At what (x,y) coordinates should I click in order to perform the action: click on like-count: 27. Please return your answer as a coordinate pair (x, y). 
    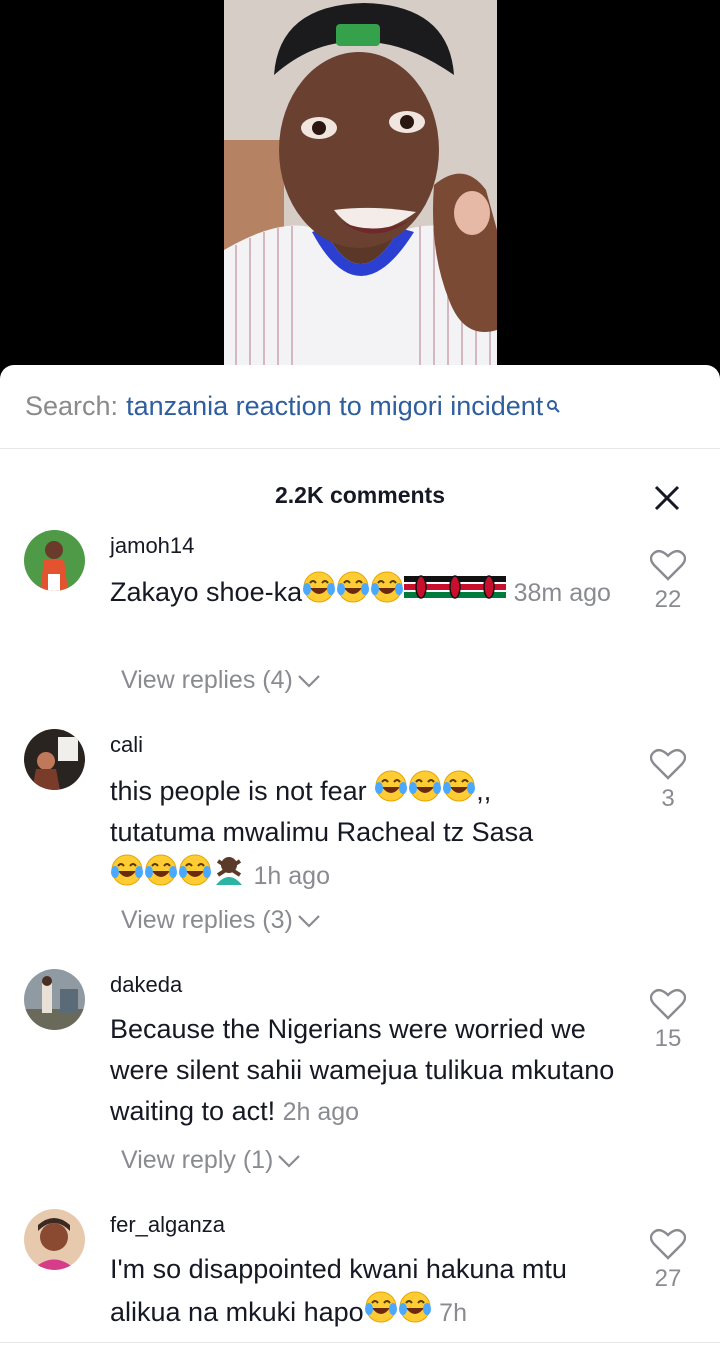
    Looking at the image, I should click on (668, 1278).